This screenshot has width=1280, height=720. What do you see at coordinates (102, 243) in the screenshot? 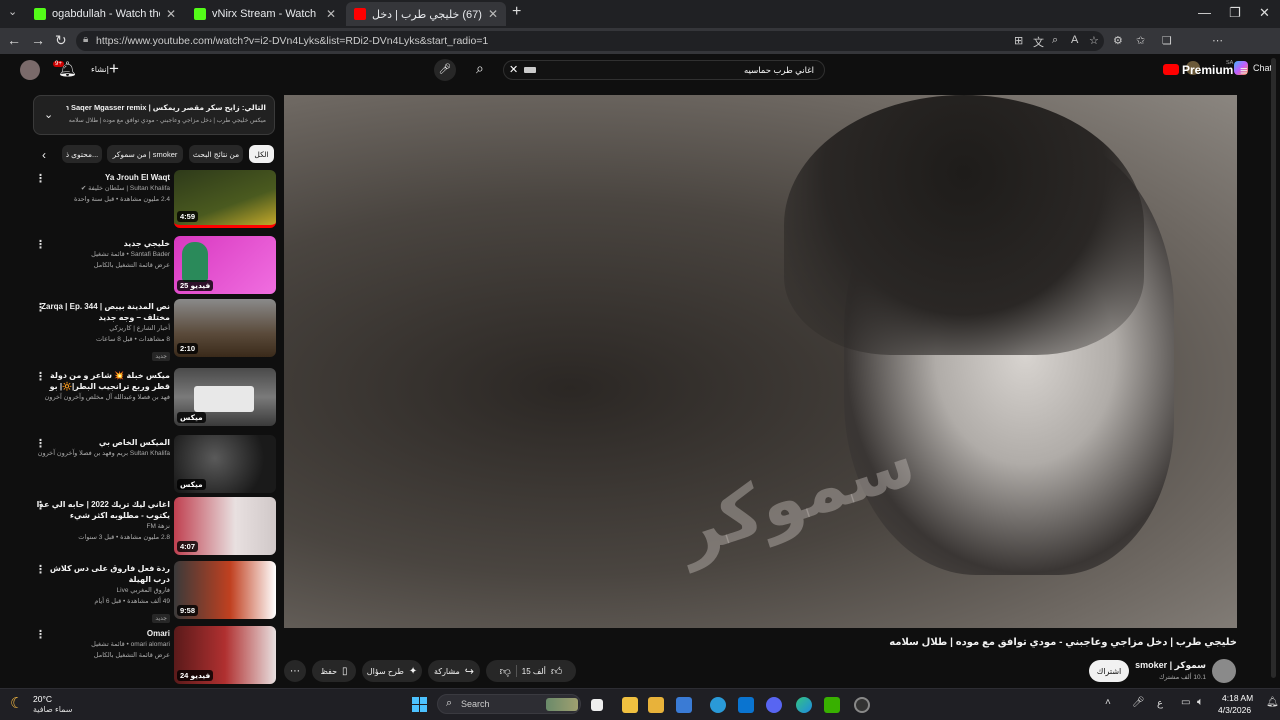
I see `playlist-title: خليجي جديد` at bounding box center [102, 243].